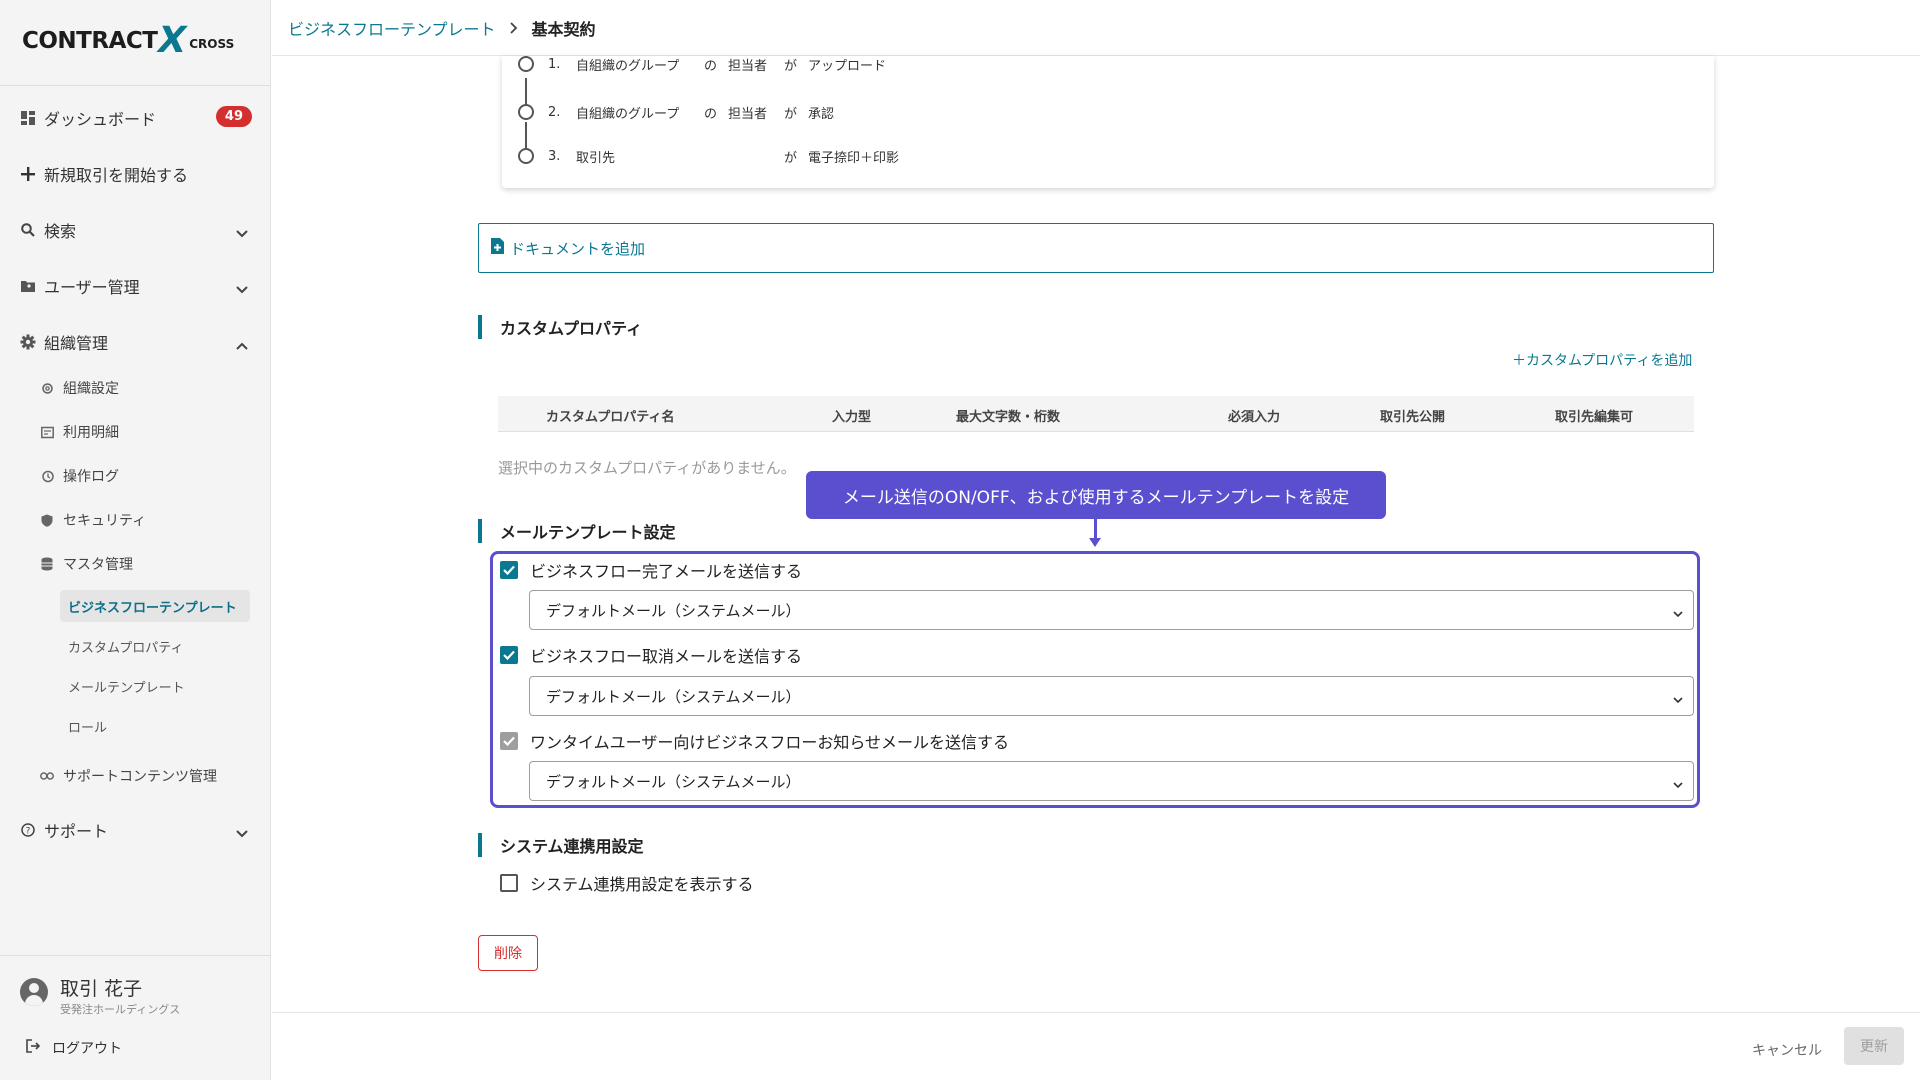  I want to click on flow-step: 2. 自組織のグループ の 担当者 が 承認, so click(676, 112).